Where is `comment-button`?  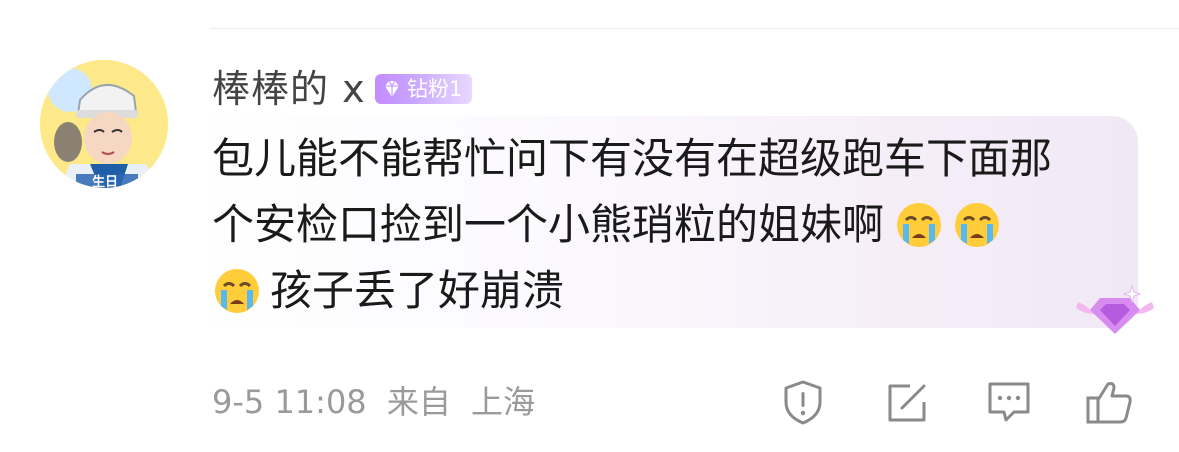 comment-button is located at coordinates (1009, 402).